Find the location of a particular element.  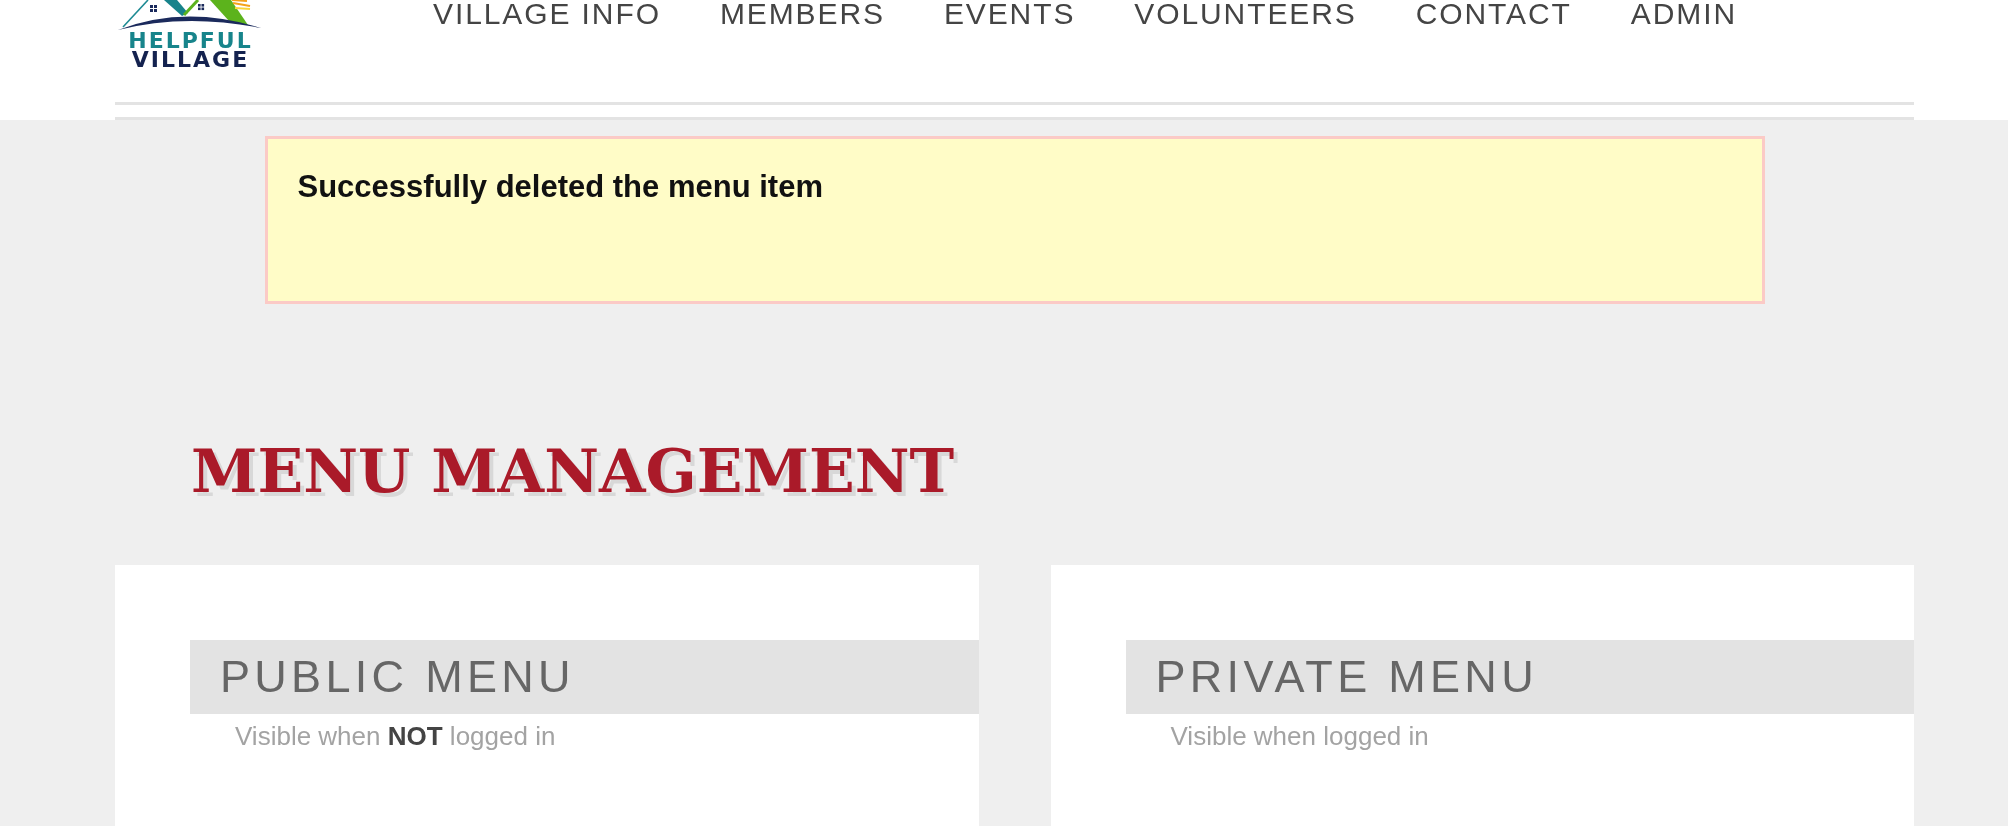

nav-link: VILLAGE INFO is located at coordinates (547, 14).